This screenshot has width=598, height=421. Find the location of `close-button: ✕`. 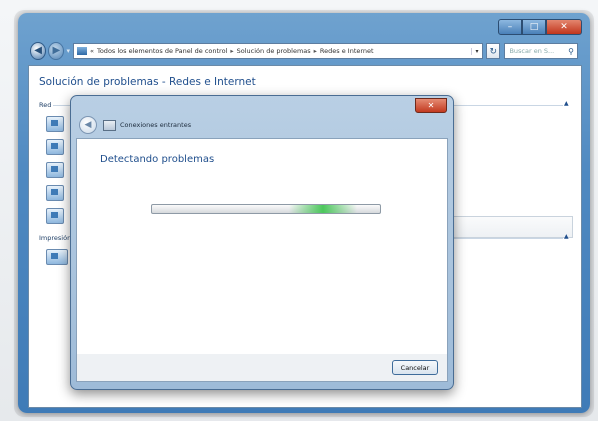

close-button: ✕ is located at coordinates (564, 27).